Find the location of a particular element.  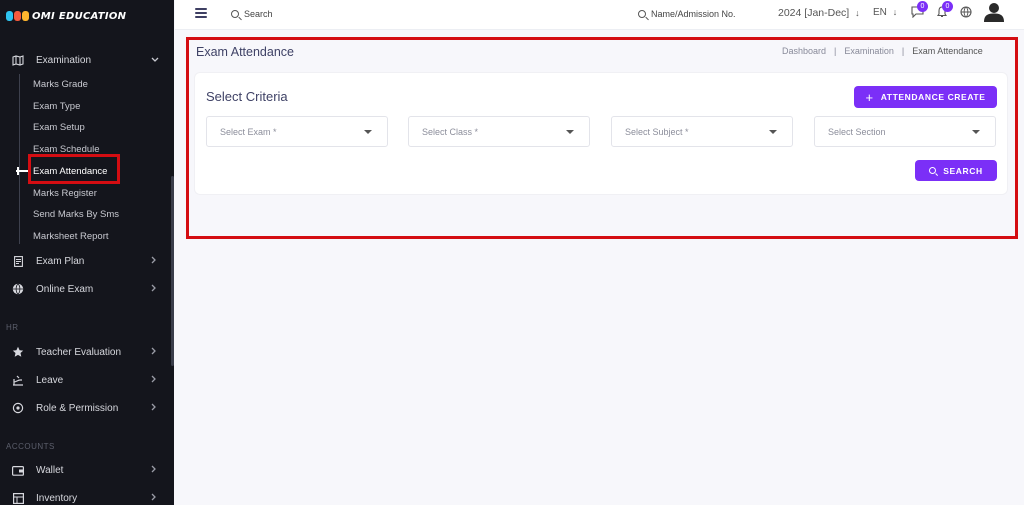

messages-button: 0 is located at coordinates (919, 10).